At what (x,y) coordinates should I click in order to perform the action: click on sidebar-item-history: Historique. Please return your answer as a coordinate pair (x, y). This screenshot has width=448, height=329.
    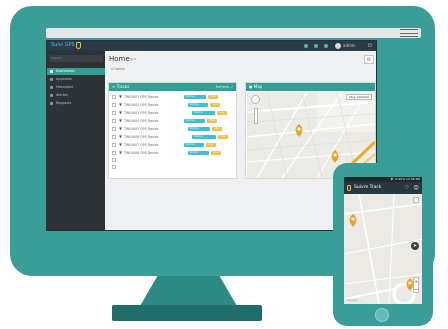
    Looking at the image, I should click on (76, 87).